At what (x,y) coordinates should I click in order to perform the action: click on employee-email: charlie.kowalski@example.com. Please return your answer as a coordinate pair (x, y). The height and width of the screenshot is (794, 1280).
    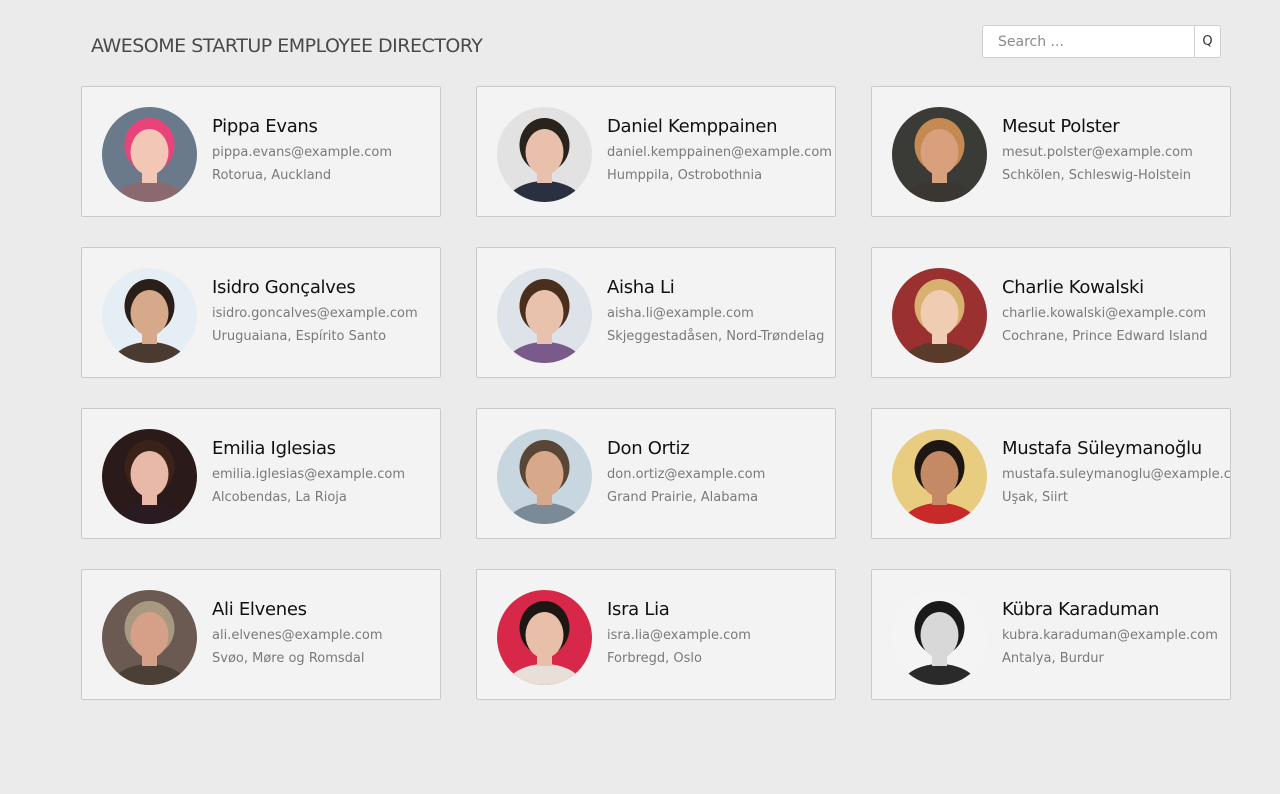
    Looking at the image, I should click on (1104, 313).